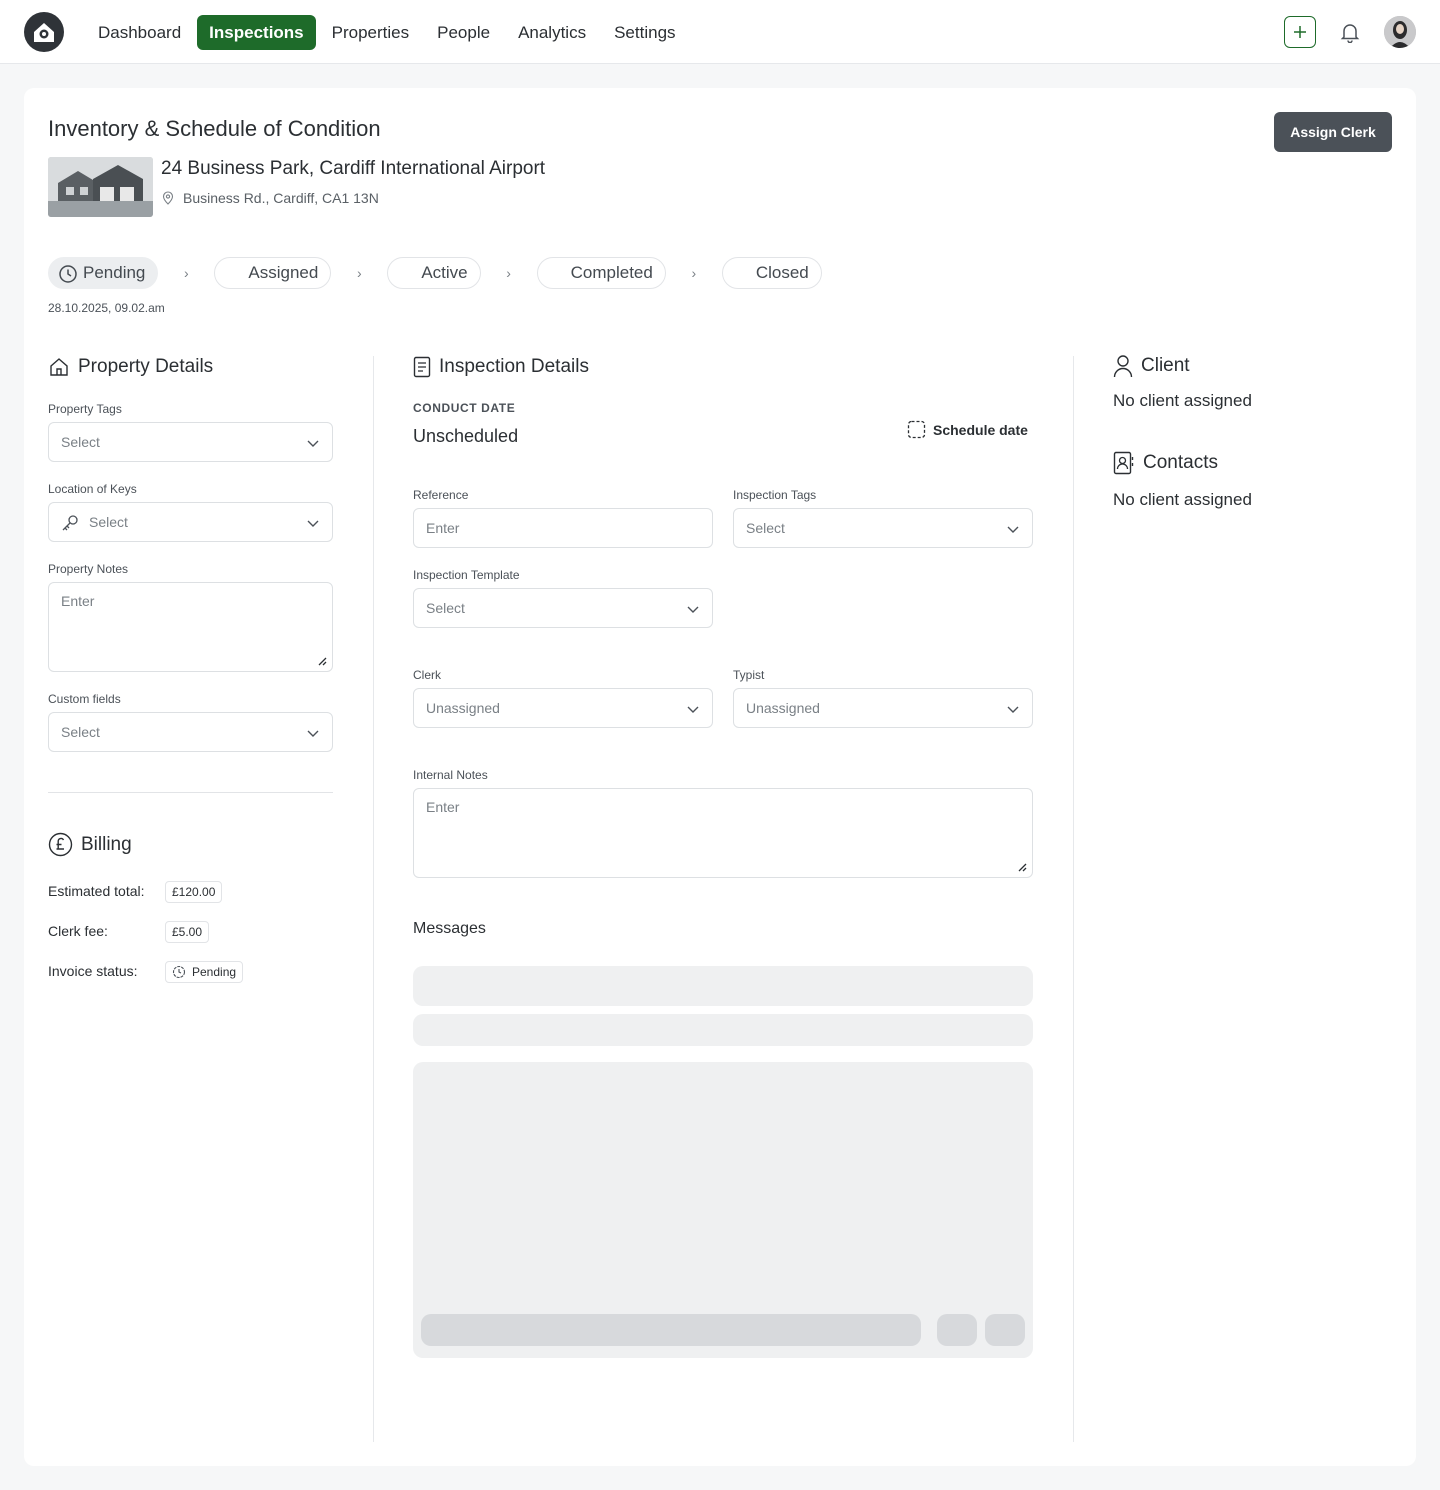 This screenshot has height=1490, width=1440. I want to click on status-step-closed: Closed, so click(771, 273).